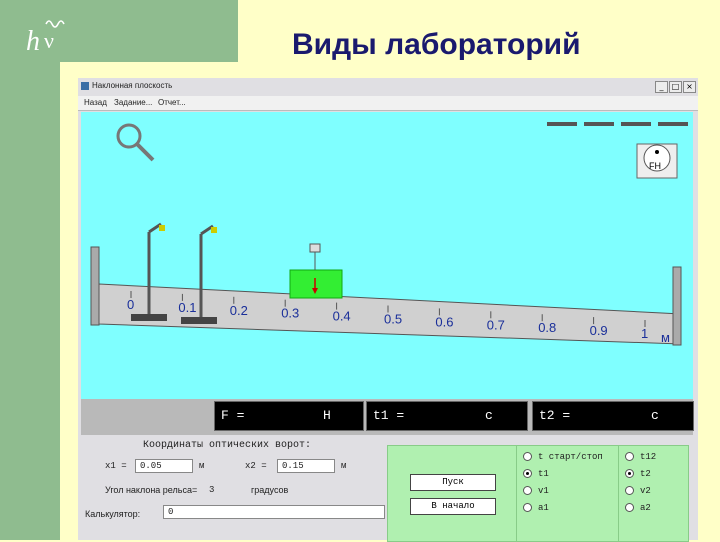  I want to click on ruler-tick-label: 0.4, so click(342, 316).